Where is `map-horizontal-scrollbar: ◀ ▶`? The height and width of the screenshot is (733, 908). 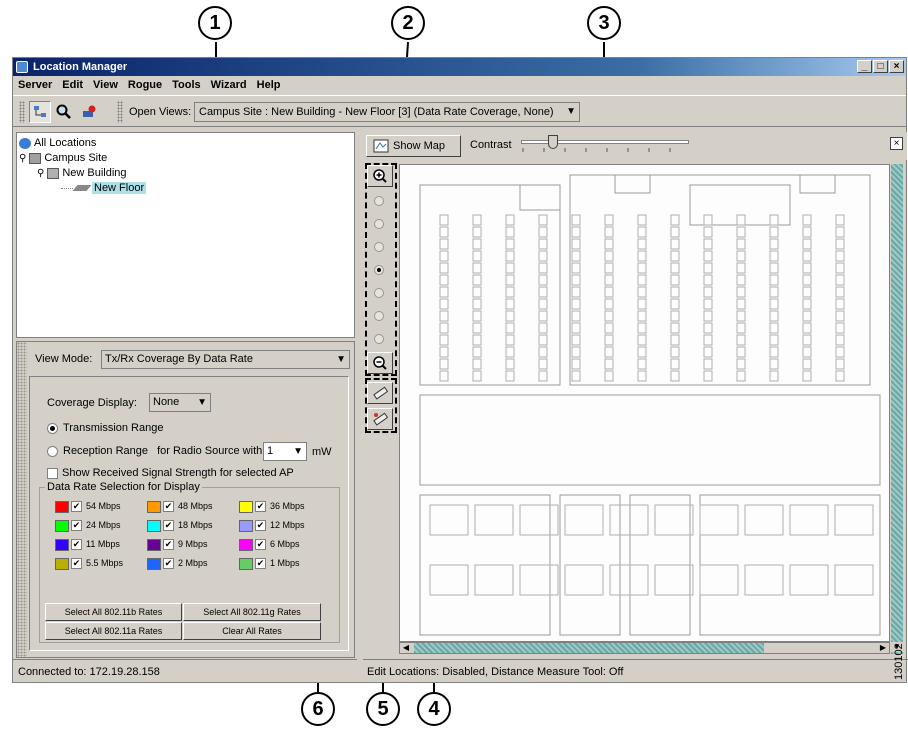
map-horizontal-scrollbar: ◀ ▶ is located at coordinates (644, 648).